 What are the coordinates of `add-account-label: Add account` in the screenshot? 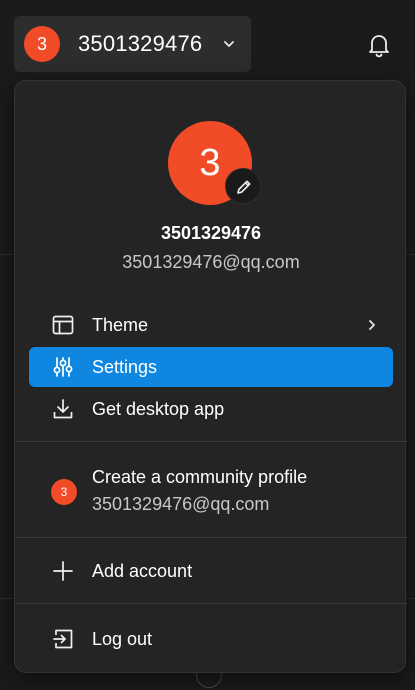 It's located at (142, 571).